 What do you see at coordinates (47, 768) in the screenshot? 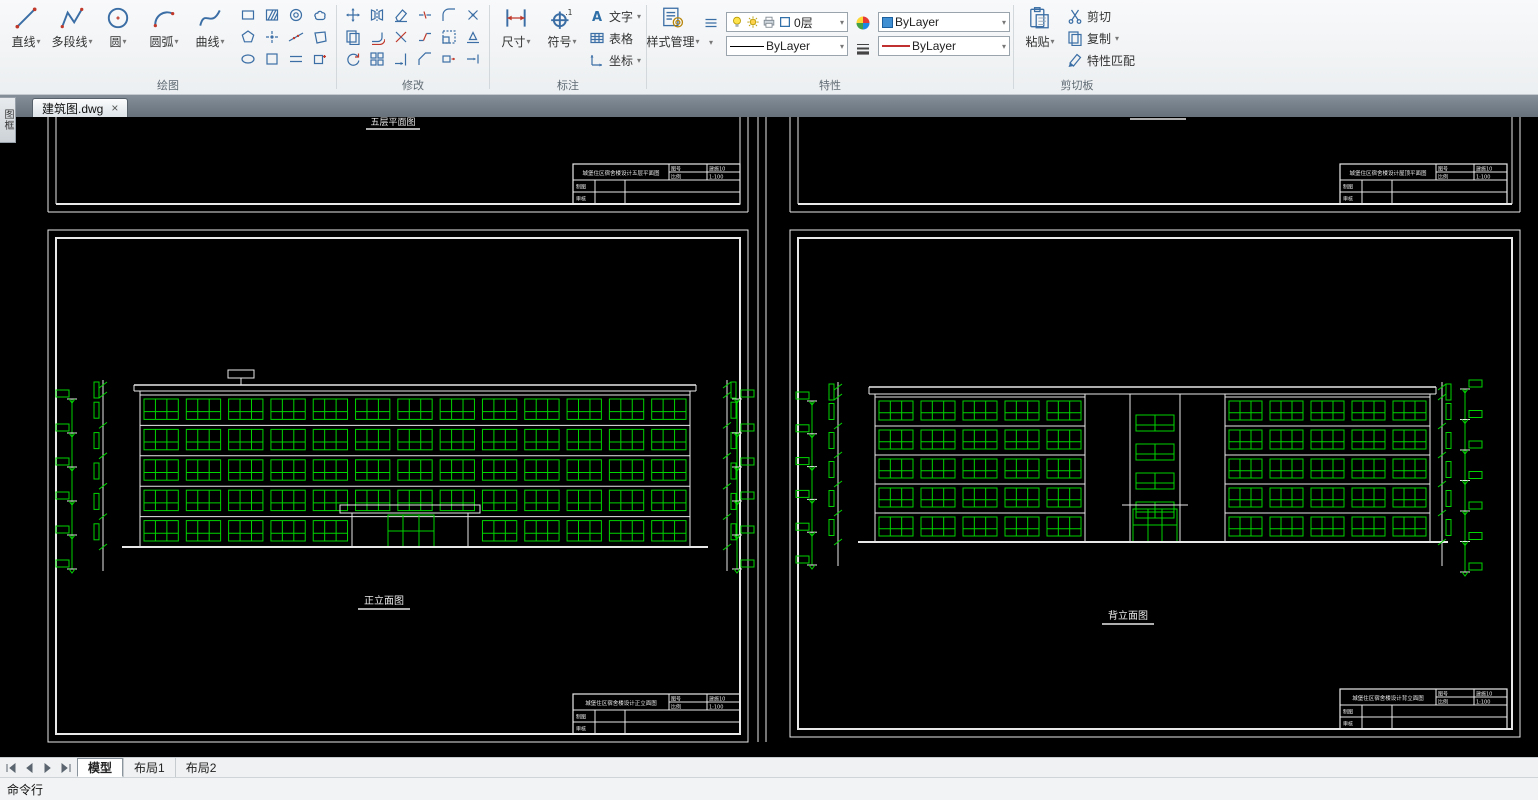
I see `next-sheet-button` at bounding box center [47, 768].